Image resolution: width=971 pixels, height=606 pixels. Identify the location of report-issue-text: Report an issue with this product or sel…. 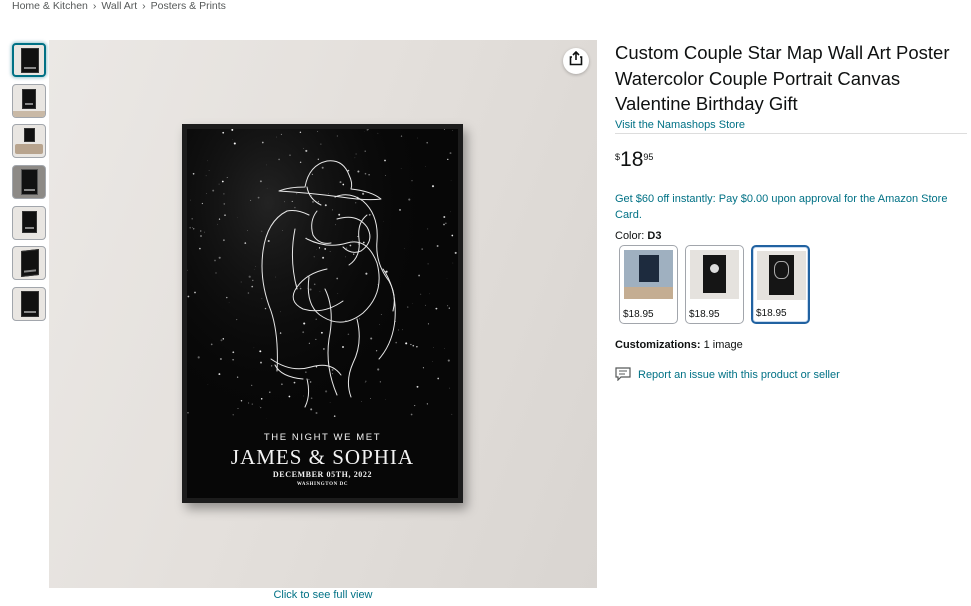
(739, 375).